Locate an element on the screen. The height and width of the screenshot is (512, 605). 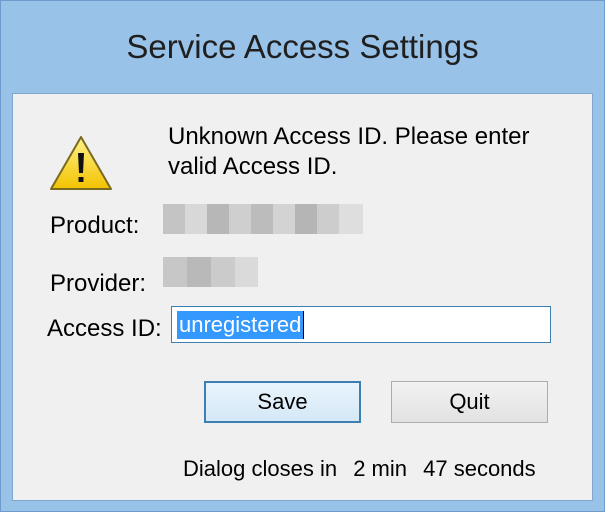
countdown-minutes: 2 min is located at coordinates (380, 468).